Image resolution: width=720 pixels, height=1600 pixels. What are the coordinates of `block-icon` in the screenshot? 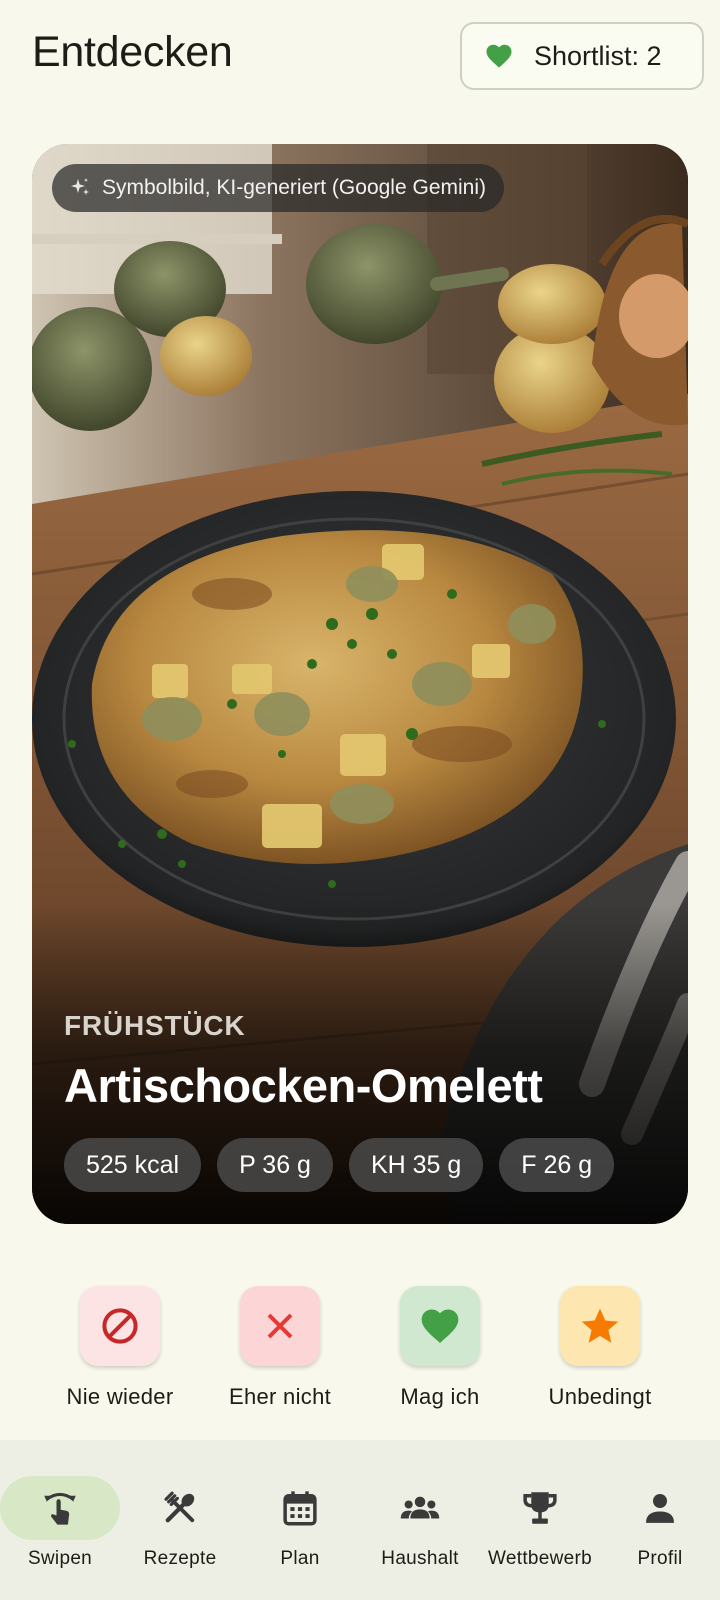 It's located at (120, 1326).